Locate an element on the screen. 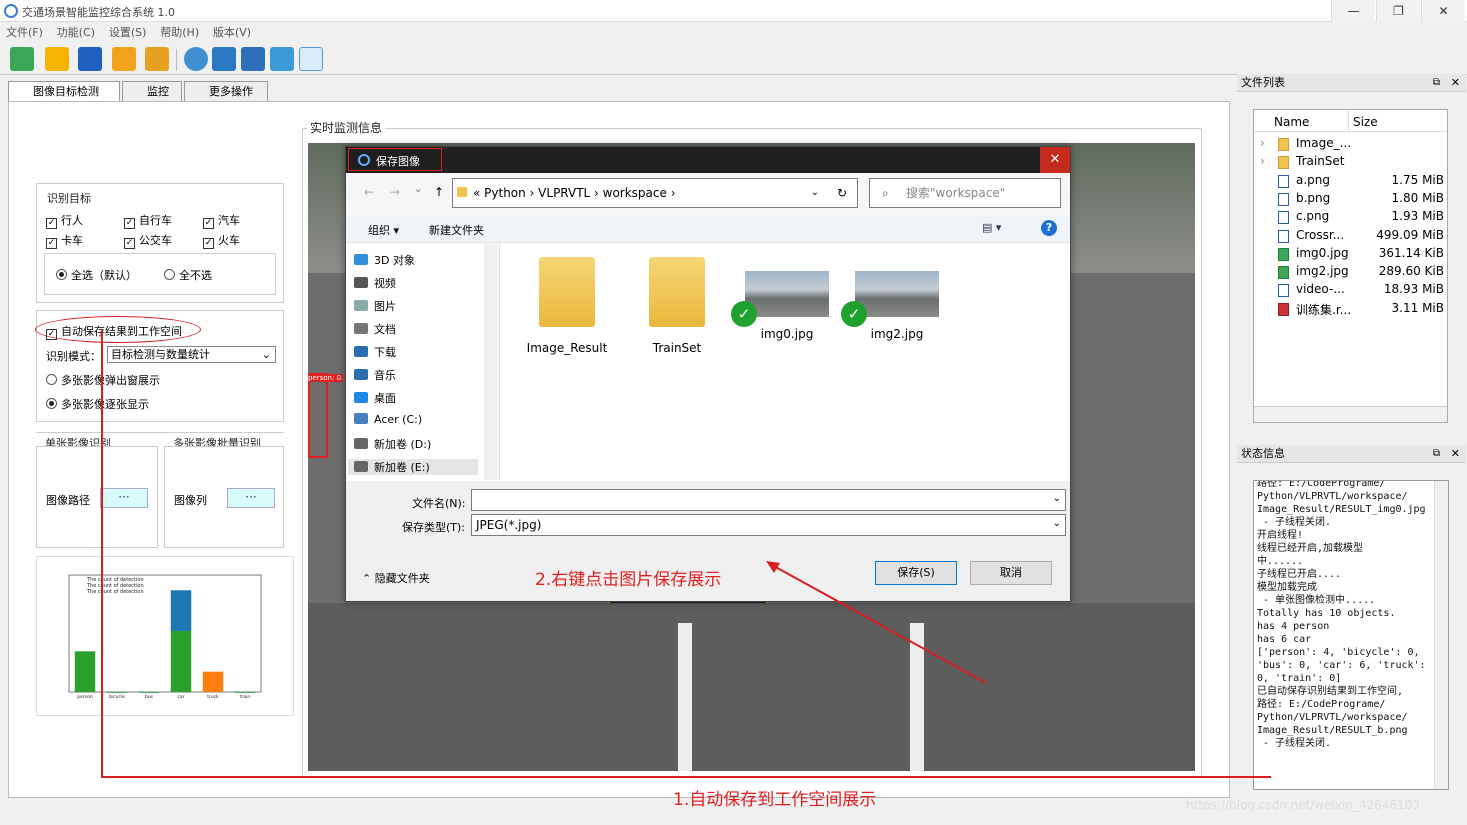 The width and height of the screenshot is (1467, 825). nav-item: 3D 对象 is located at coordinates (384, 260).